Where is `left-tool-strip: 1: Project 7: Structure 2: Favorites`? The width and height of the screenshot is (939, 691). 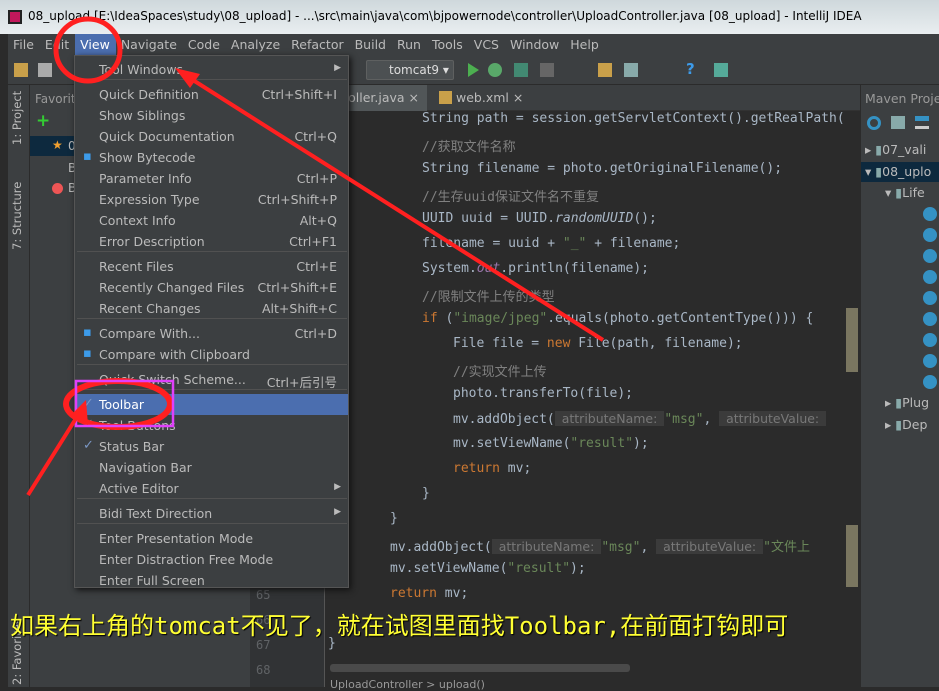
left-tool-strip: 1: Project 7: Structure 2: Favorites is located at coordinates (19, 386).